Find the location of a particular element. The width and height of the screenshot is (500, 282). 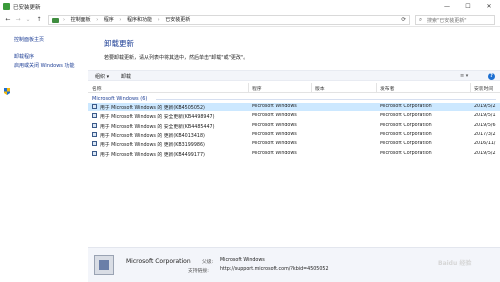

baidu-watermark: Baidu 经验 is located at coordinates (455, 263).